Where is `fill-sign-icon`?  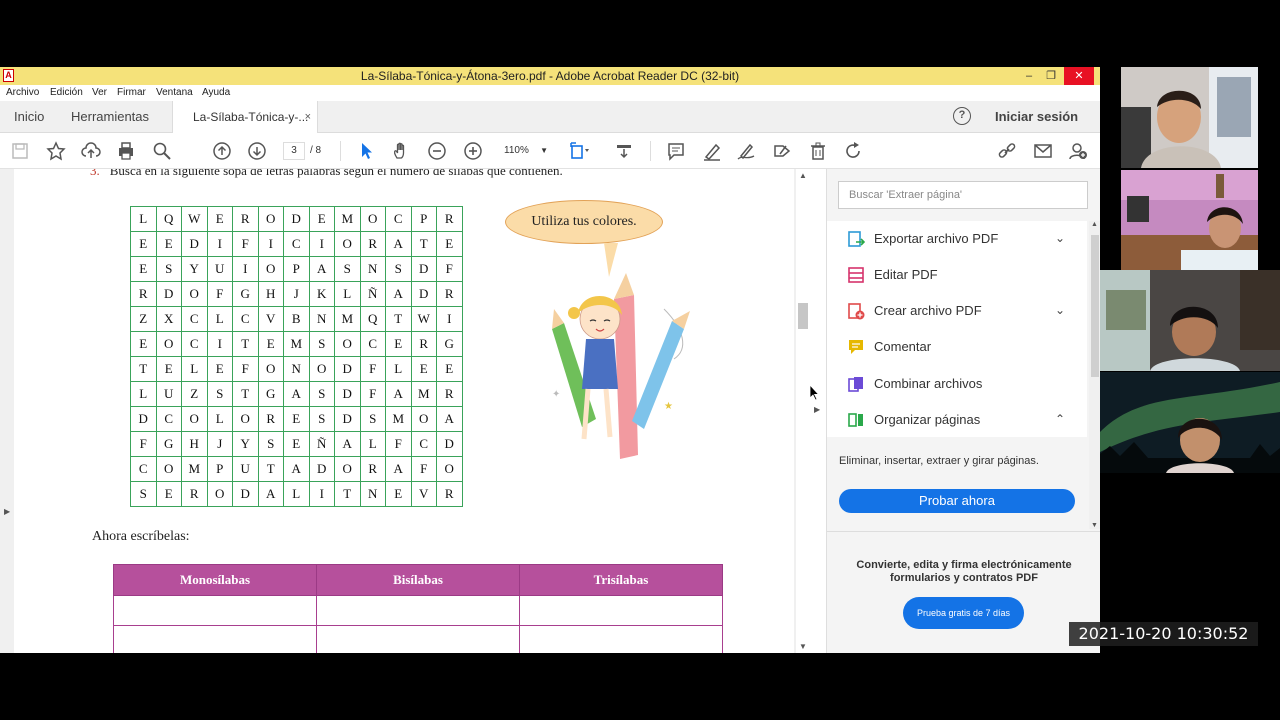
fill-sign-icon is located at coordinates (782, 151).